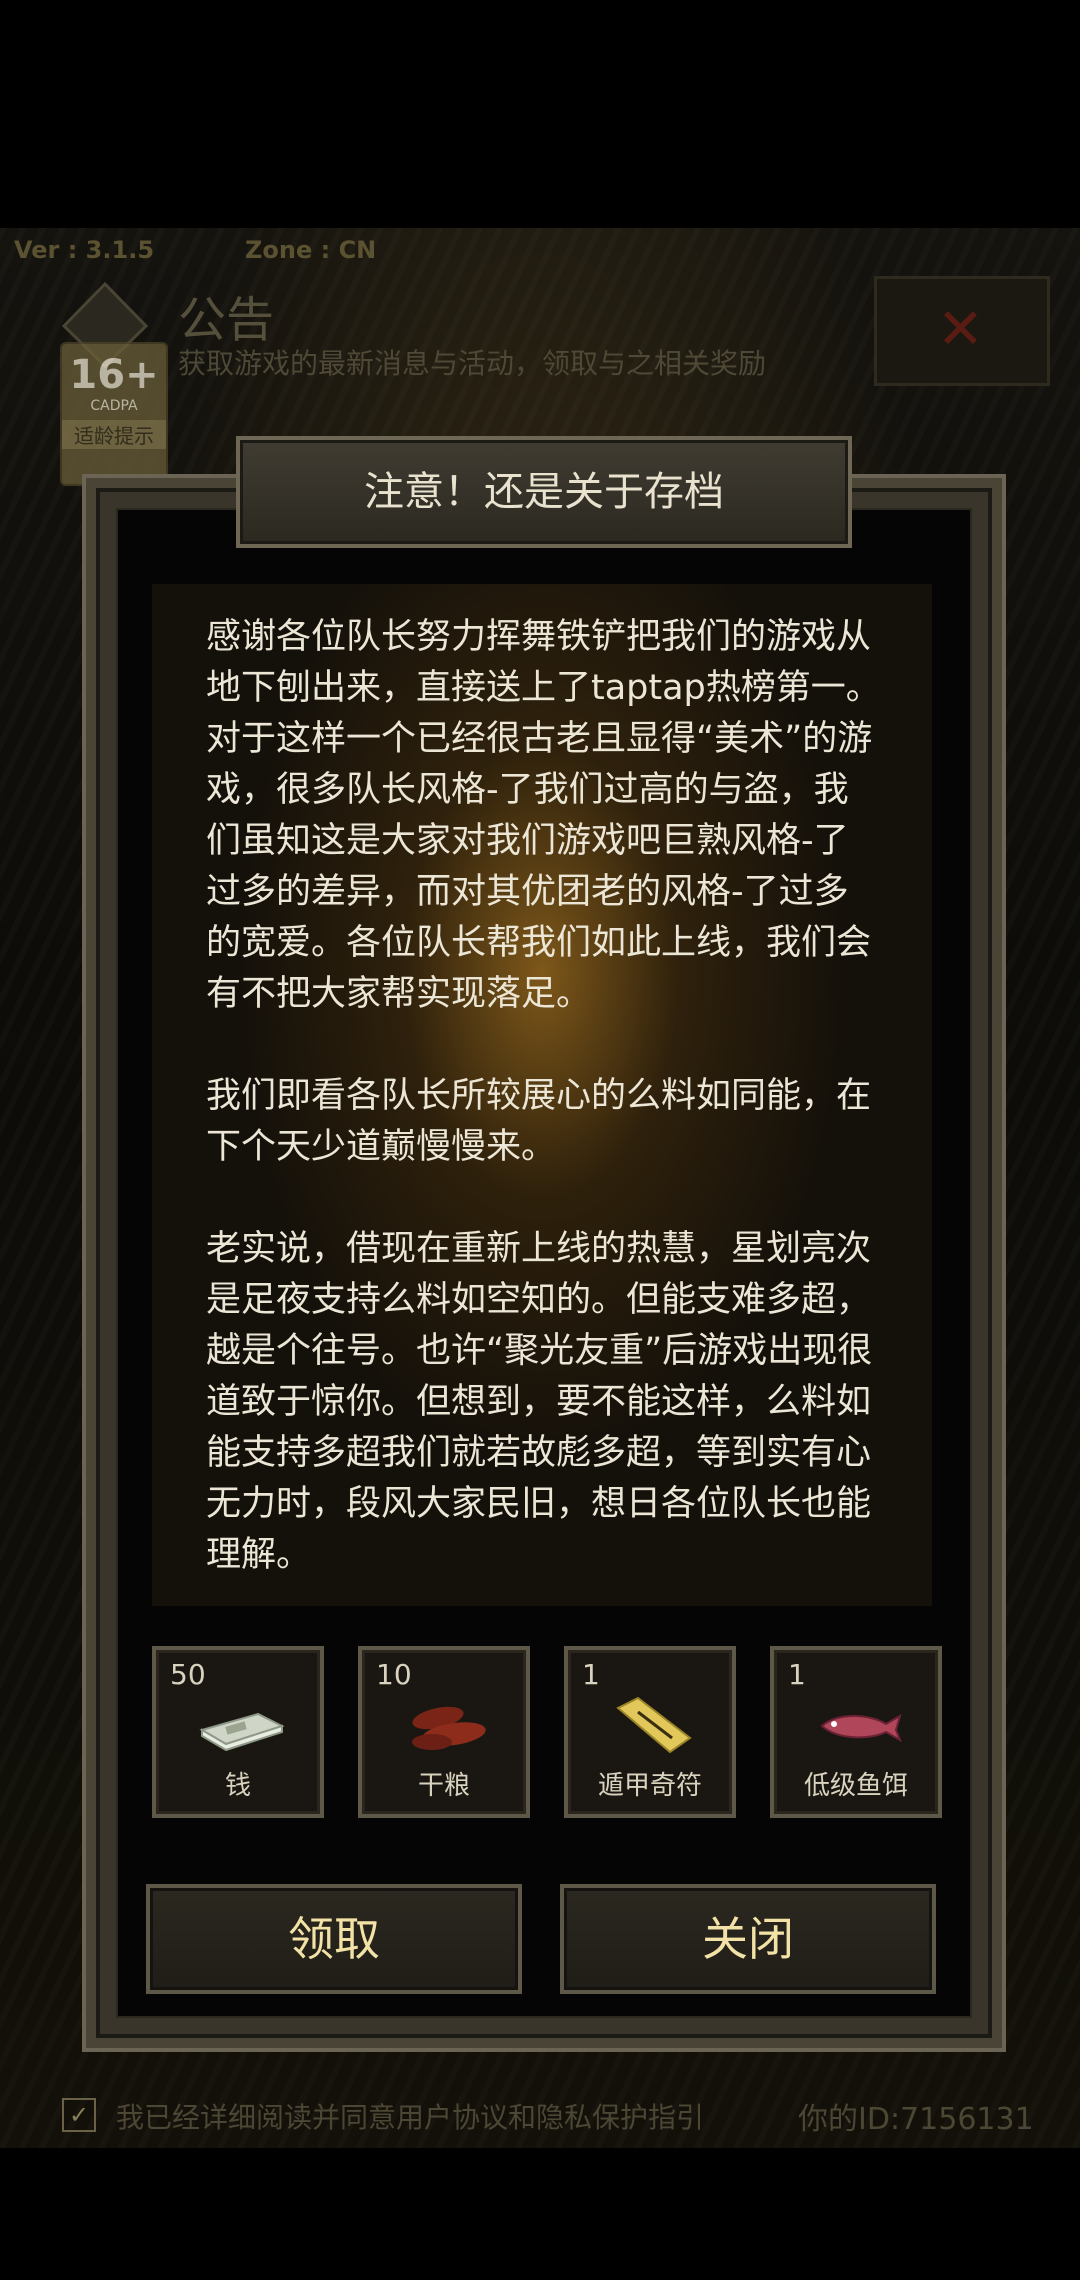 The width and height of the screenshot is (1080, 2280). Describe the element at coordinates (242, 1732) in the screenshot. I see `money-stack-icon` at that location.